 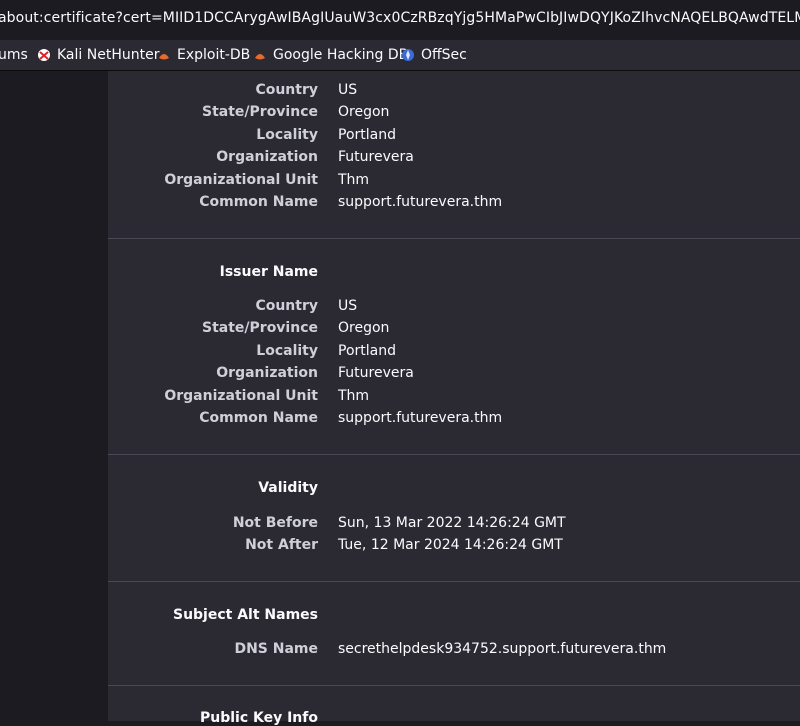 I want to click on validity-row-not-after: Not After Tue, 12 Mar 2024 14:26:24 GMT, so click(x=454, y=548).